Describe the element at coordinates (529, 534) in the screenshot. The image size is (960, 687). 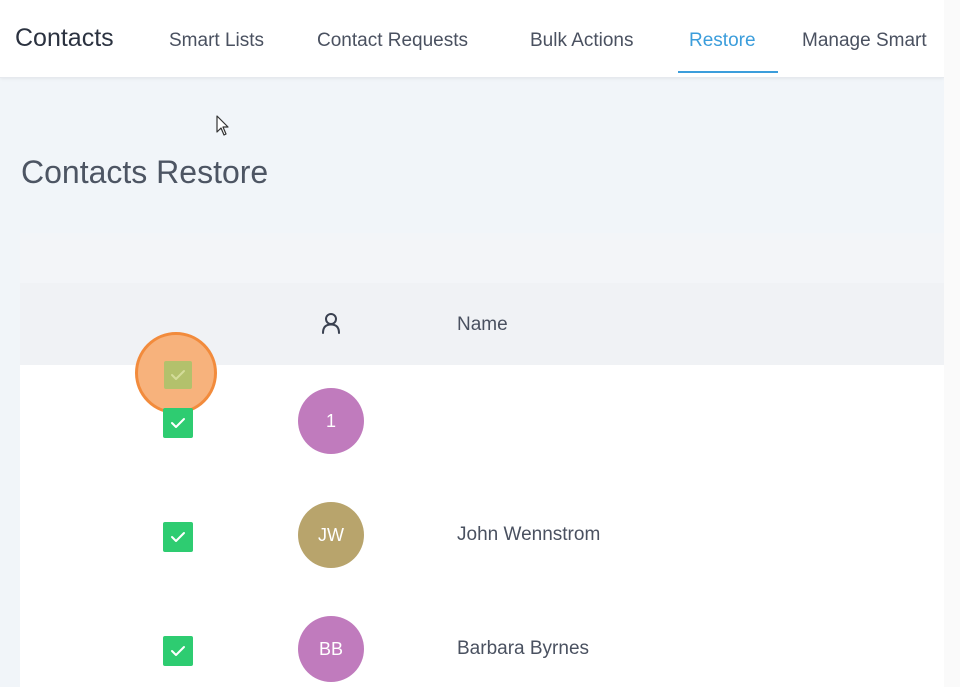
I see `contact-name: John Wennstrom` at that location.